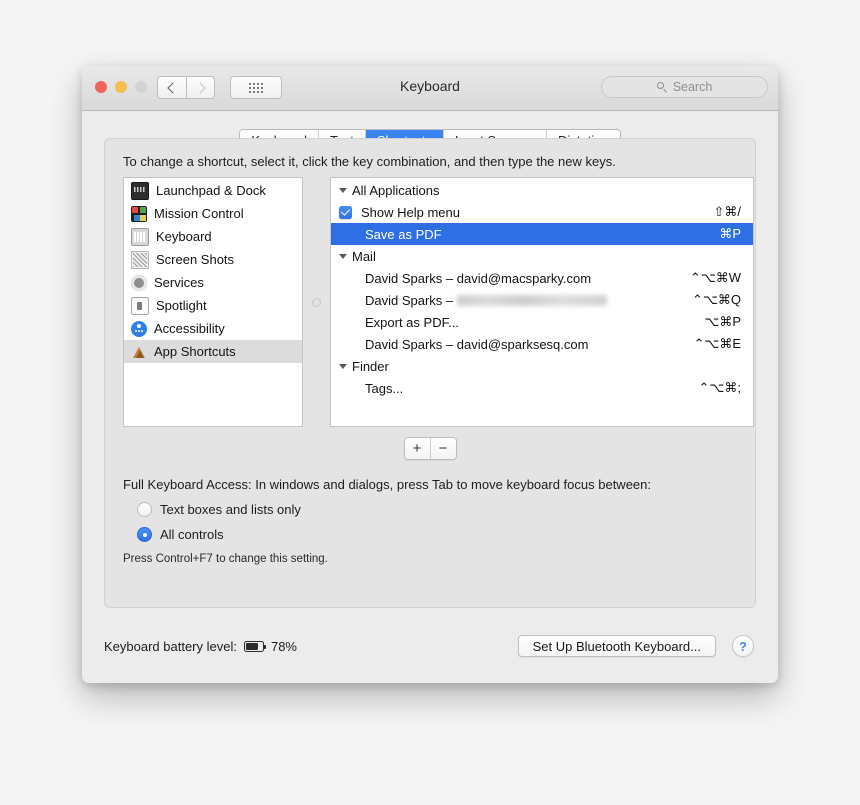 This screenshot has height=805, width=860. Describe the element at coordinates (715, 278) in the screenshot. I see `shortcut-combo: ⌃⌥⌘W` at that location.